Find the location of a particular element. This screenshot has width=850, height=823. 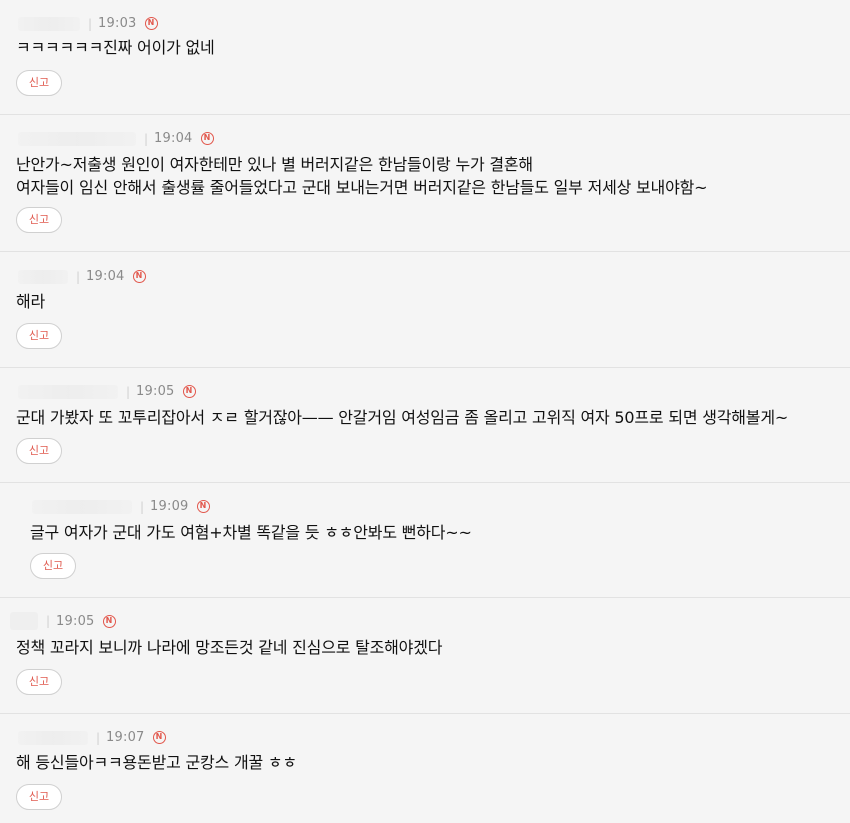

comment-text: 정책 꼬라지 보니까 나라에 망조든것 같네 진심으로 탈조해야겠다 is located at coordinates (229, 647).